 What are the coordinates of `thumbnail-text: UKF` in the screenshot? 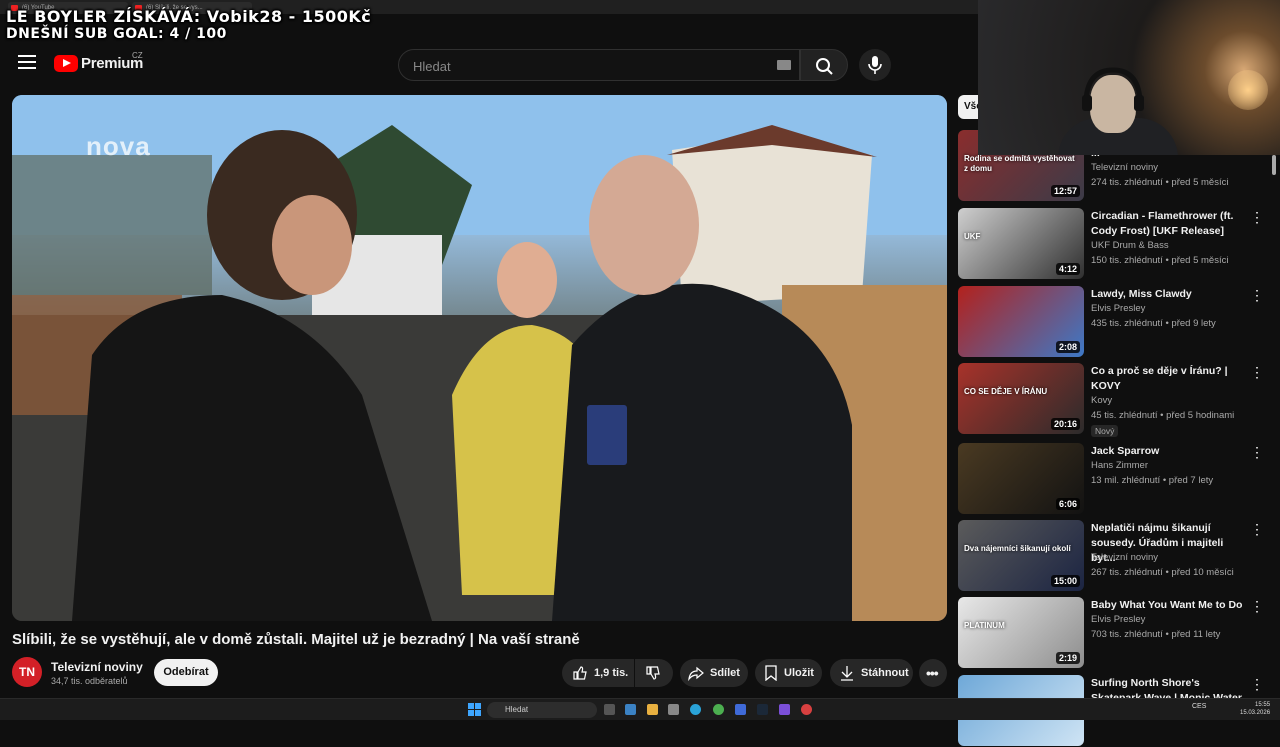 It's located at (972, 236).